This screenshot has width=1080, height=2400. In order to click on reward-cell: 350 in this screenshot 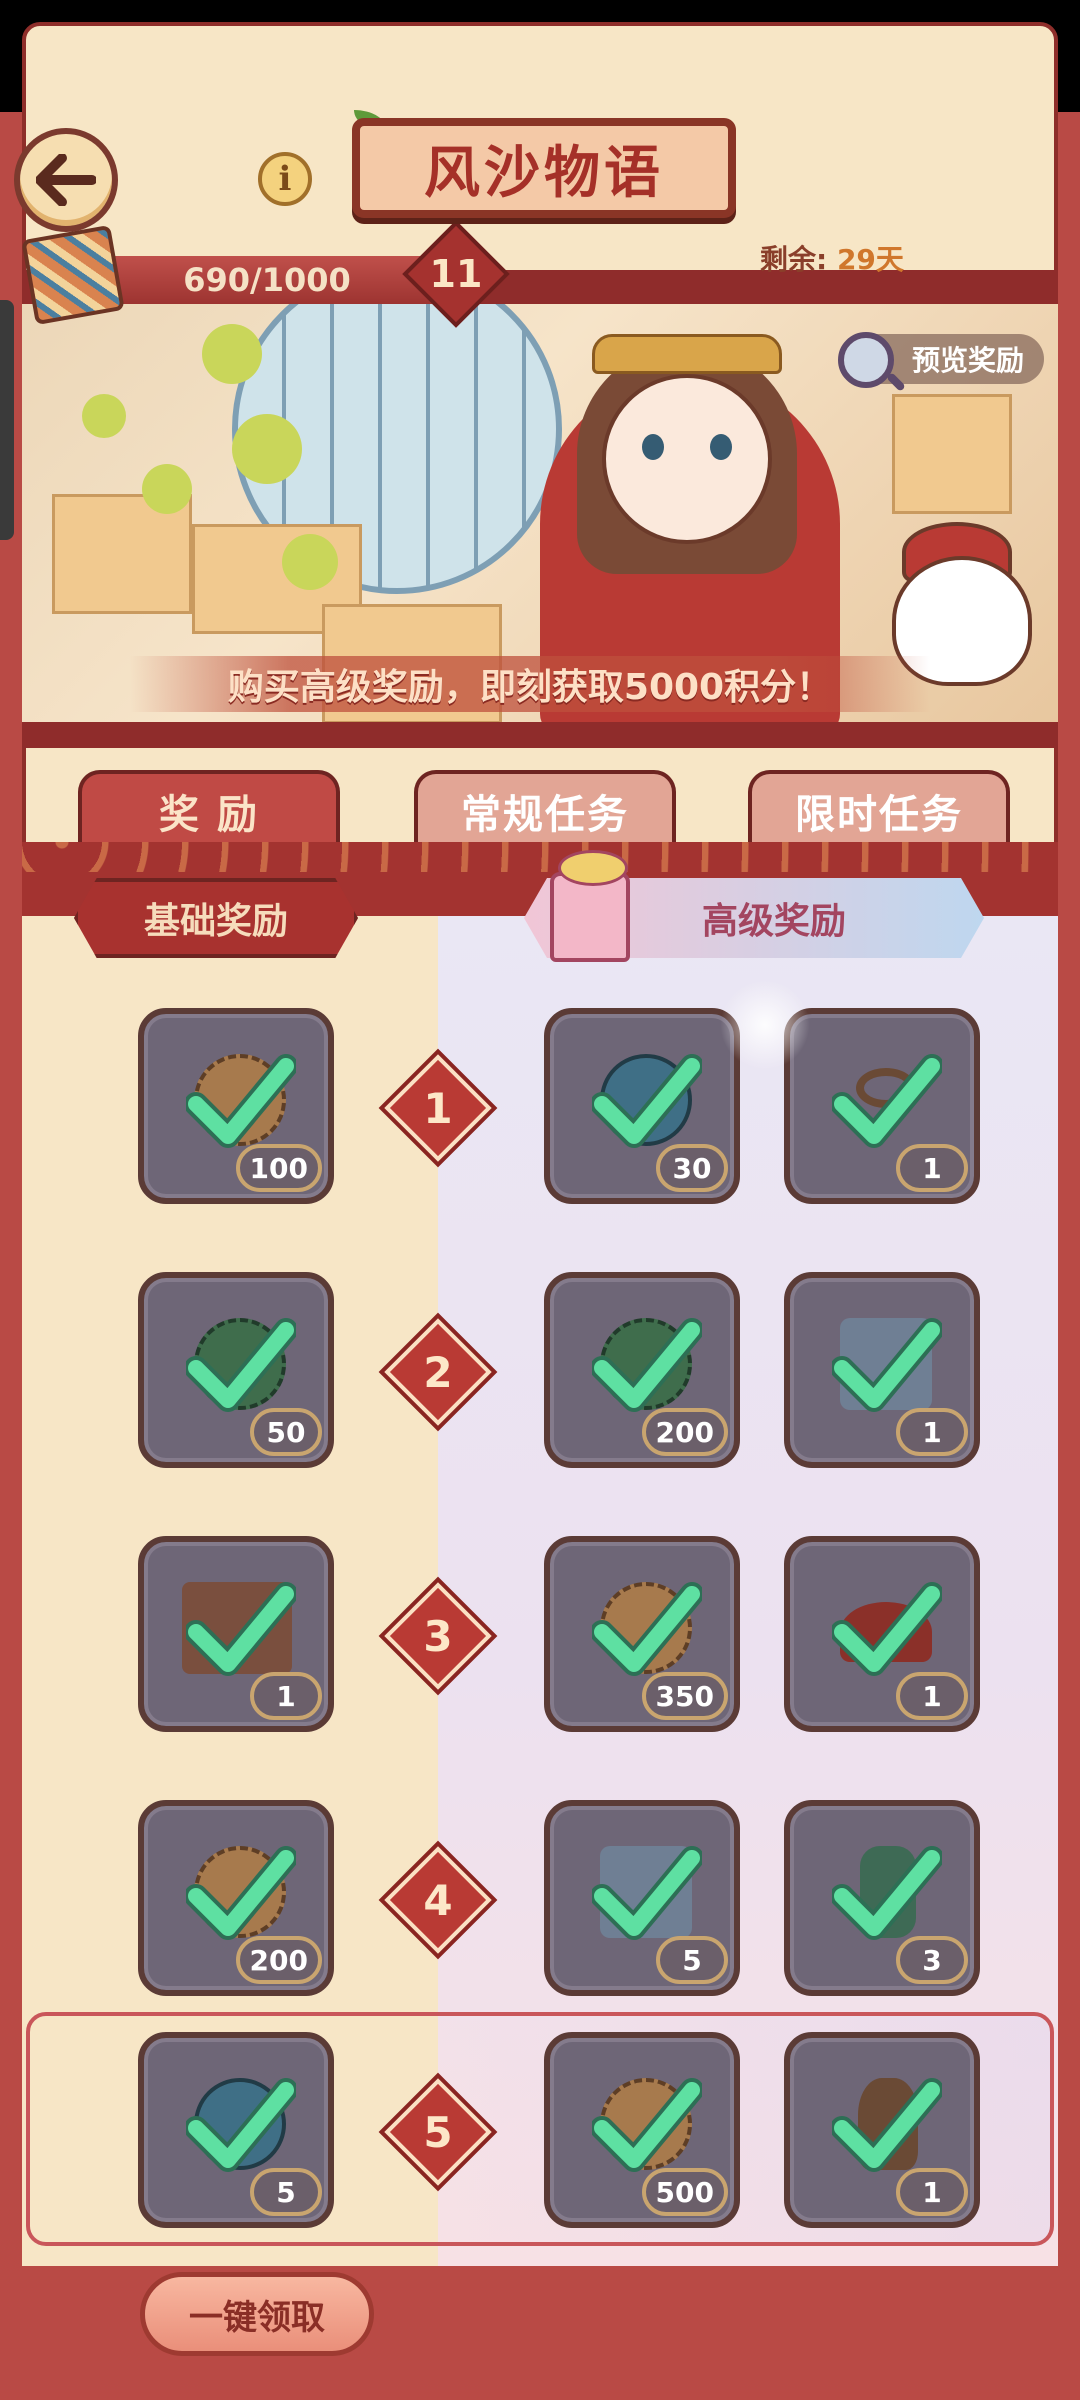, I will do `click(642, 1634)`.